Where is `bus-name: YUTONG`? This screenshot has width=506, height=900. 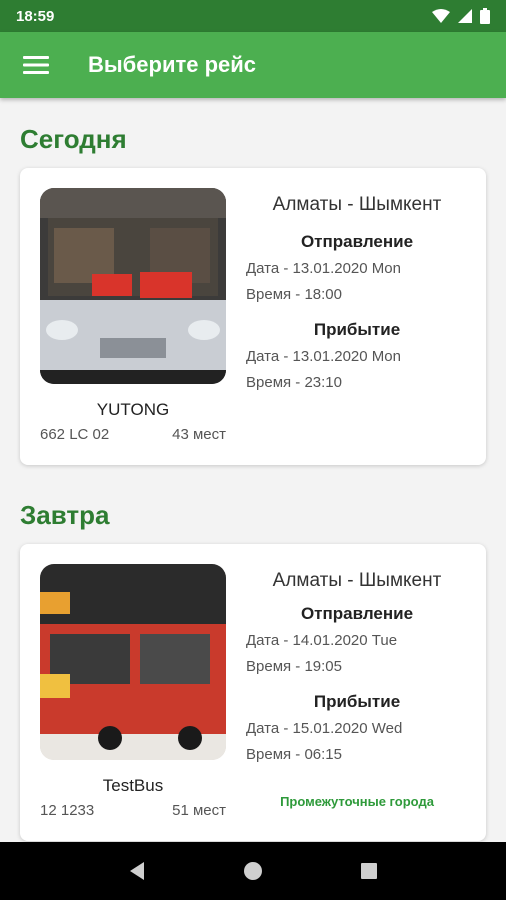
bus-name: YUTONG is located at coordinates (133, 409).